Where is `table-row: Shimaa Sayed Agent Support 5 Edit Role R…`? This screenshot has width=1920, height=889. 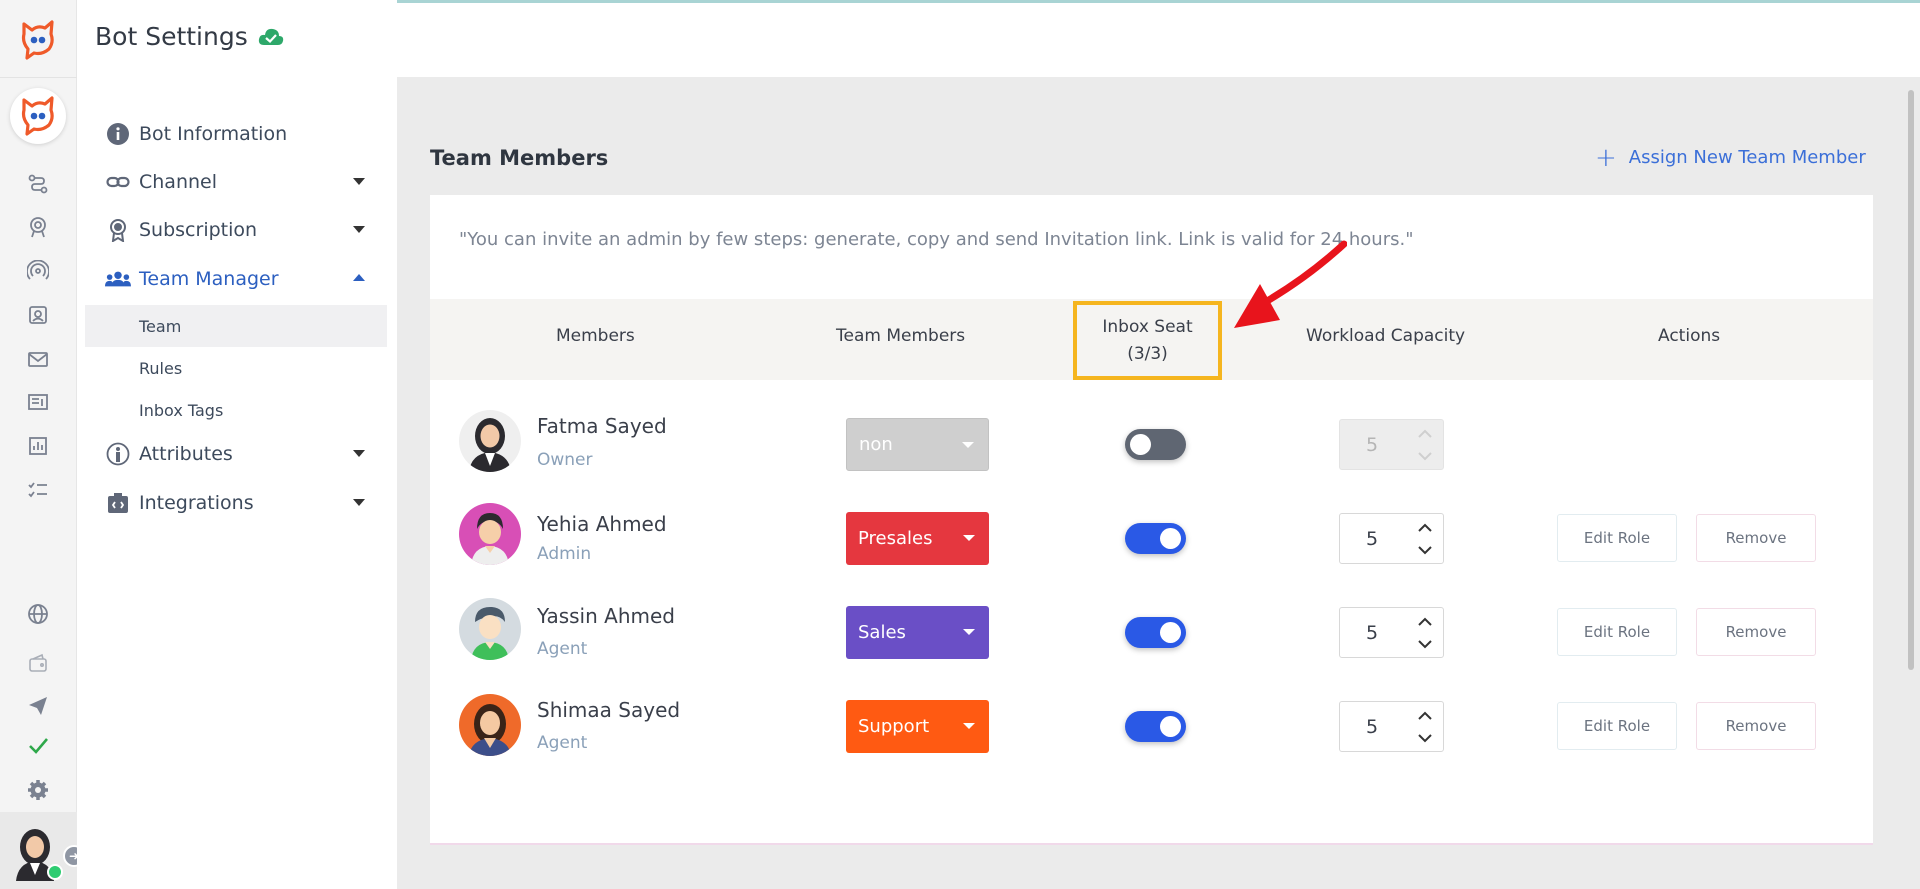
table-row: Shimaa Sayed Agent Support 5 Edit Role R… is located at coordinates (1151, 727).